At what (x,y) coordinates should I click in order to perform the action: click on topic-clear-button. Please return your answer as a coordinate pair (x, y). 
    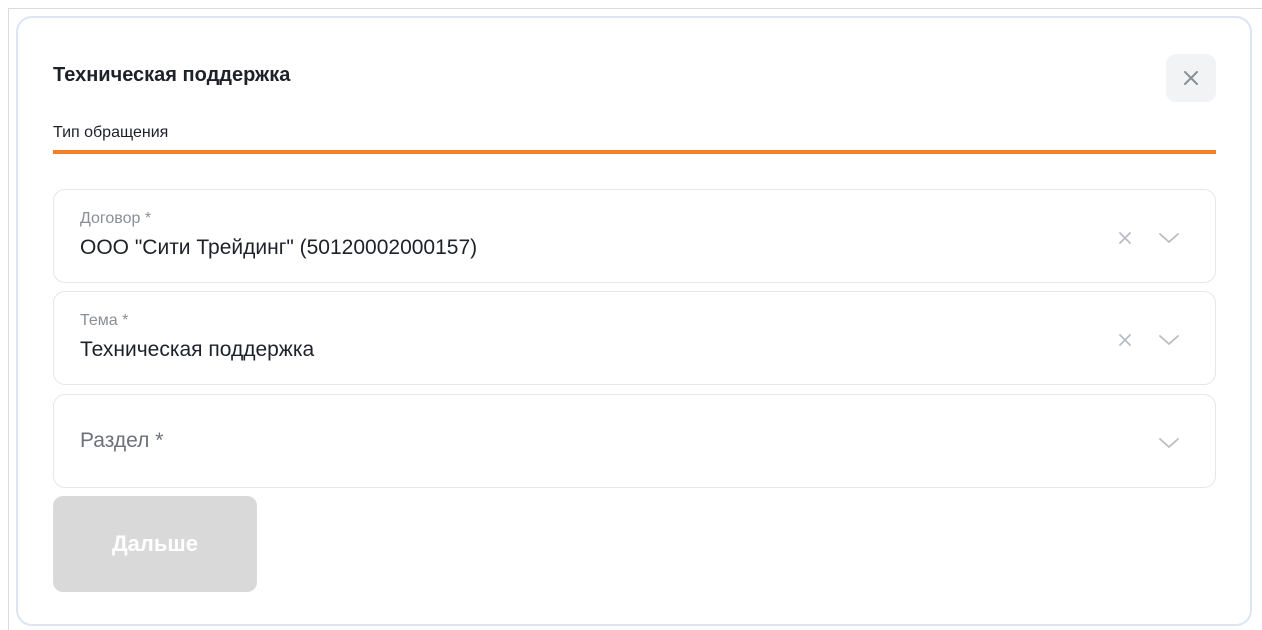
    Looking at the image, I should click on (1125, 340).